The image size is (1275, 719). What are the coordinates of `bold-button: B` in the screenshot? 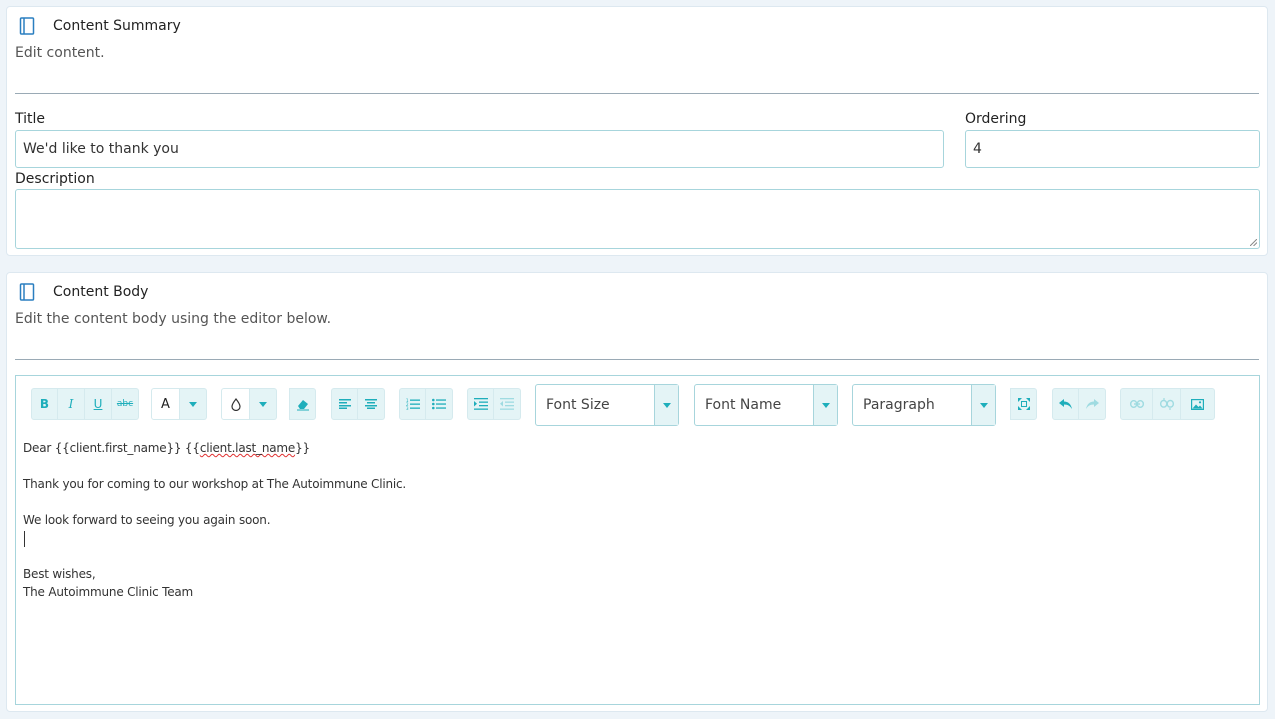 It's located at (44, 404).